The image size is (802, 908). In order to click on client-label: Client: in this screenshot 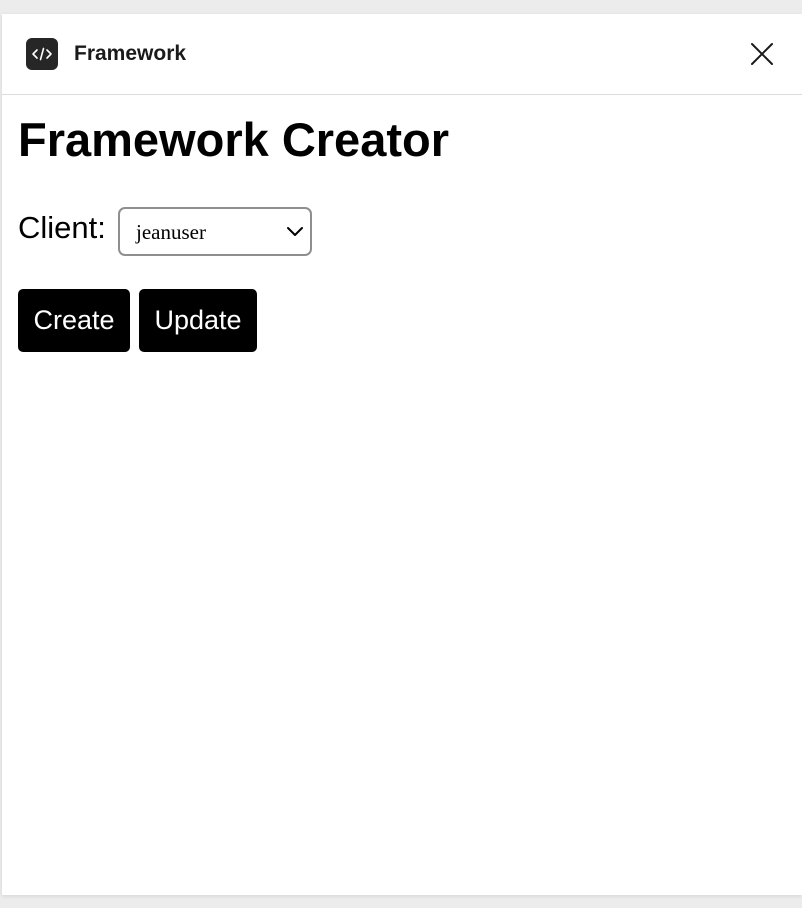, I will do `click(62, 227)`.